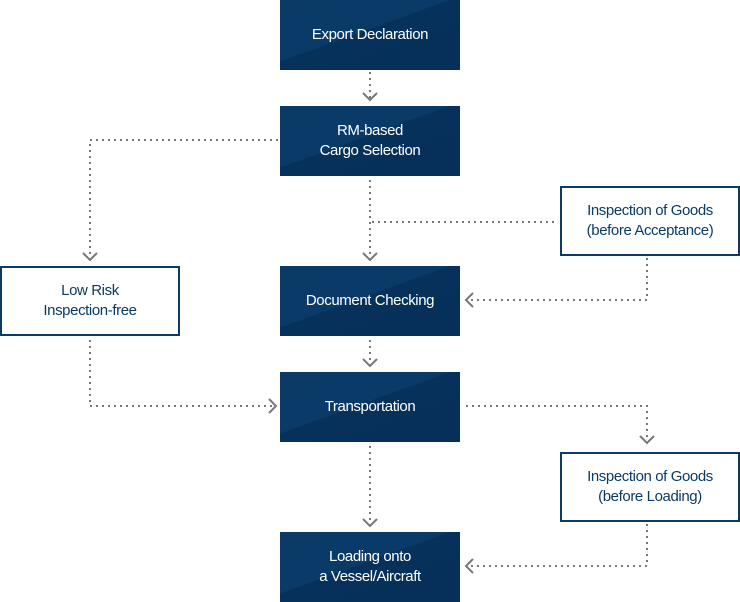  I want to click on connector-lowrisk-to-transportation, so click(181, 373).